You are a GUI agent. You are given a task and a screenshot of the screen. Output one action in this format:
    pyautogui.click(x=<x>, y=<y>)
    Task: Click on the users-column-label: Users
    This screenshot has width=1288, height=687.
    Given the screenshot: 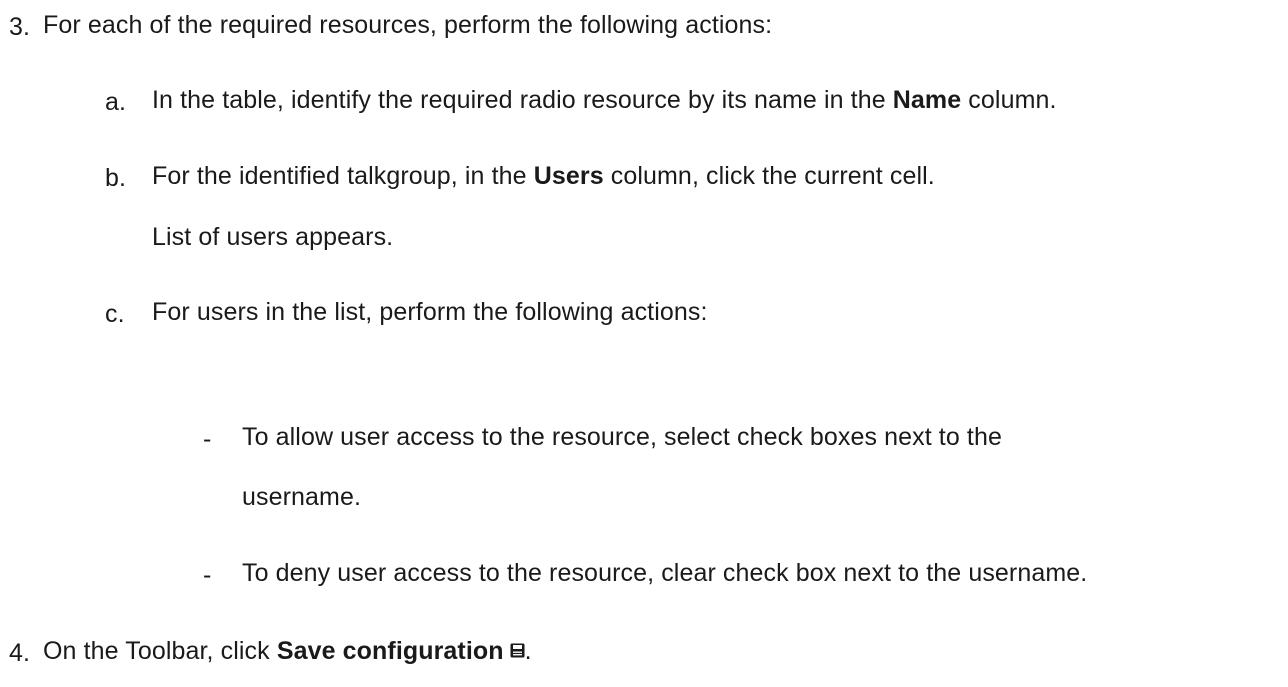 What is the action you would take?
    pyautogui.click(x=568, y=176)
    